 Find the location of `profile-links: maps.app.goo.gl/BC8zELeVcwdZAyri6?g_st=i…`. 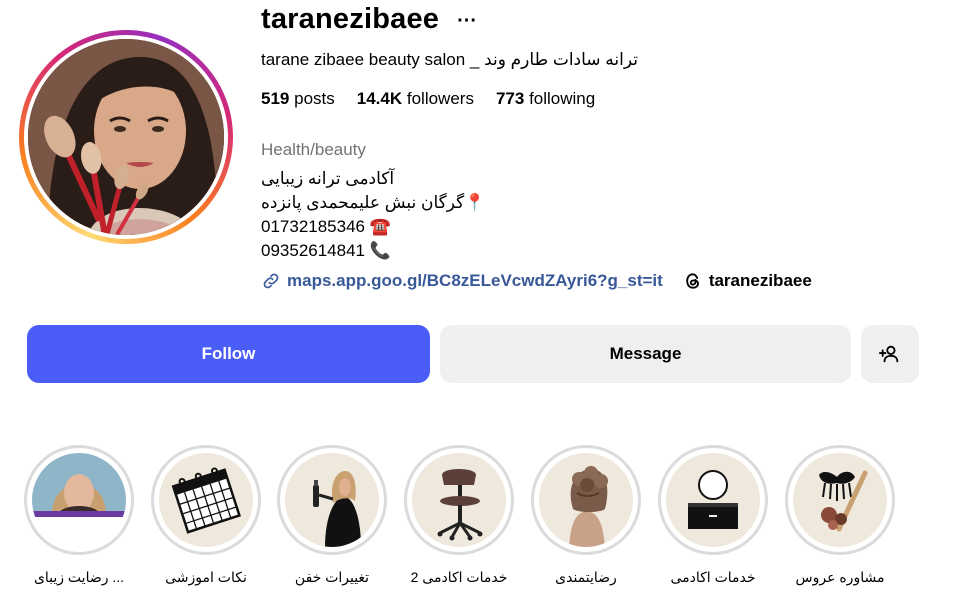

profile-links: maps.app.goo.gl/BC8zELeVcwdZAyri6?g_st=i… is located at coordinates (536, 281).